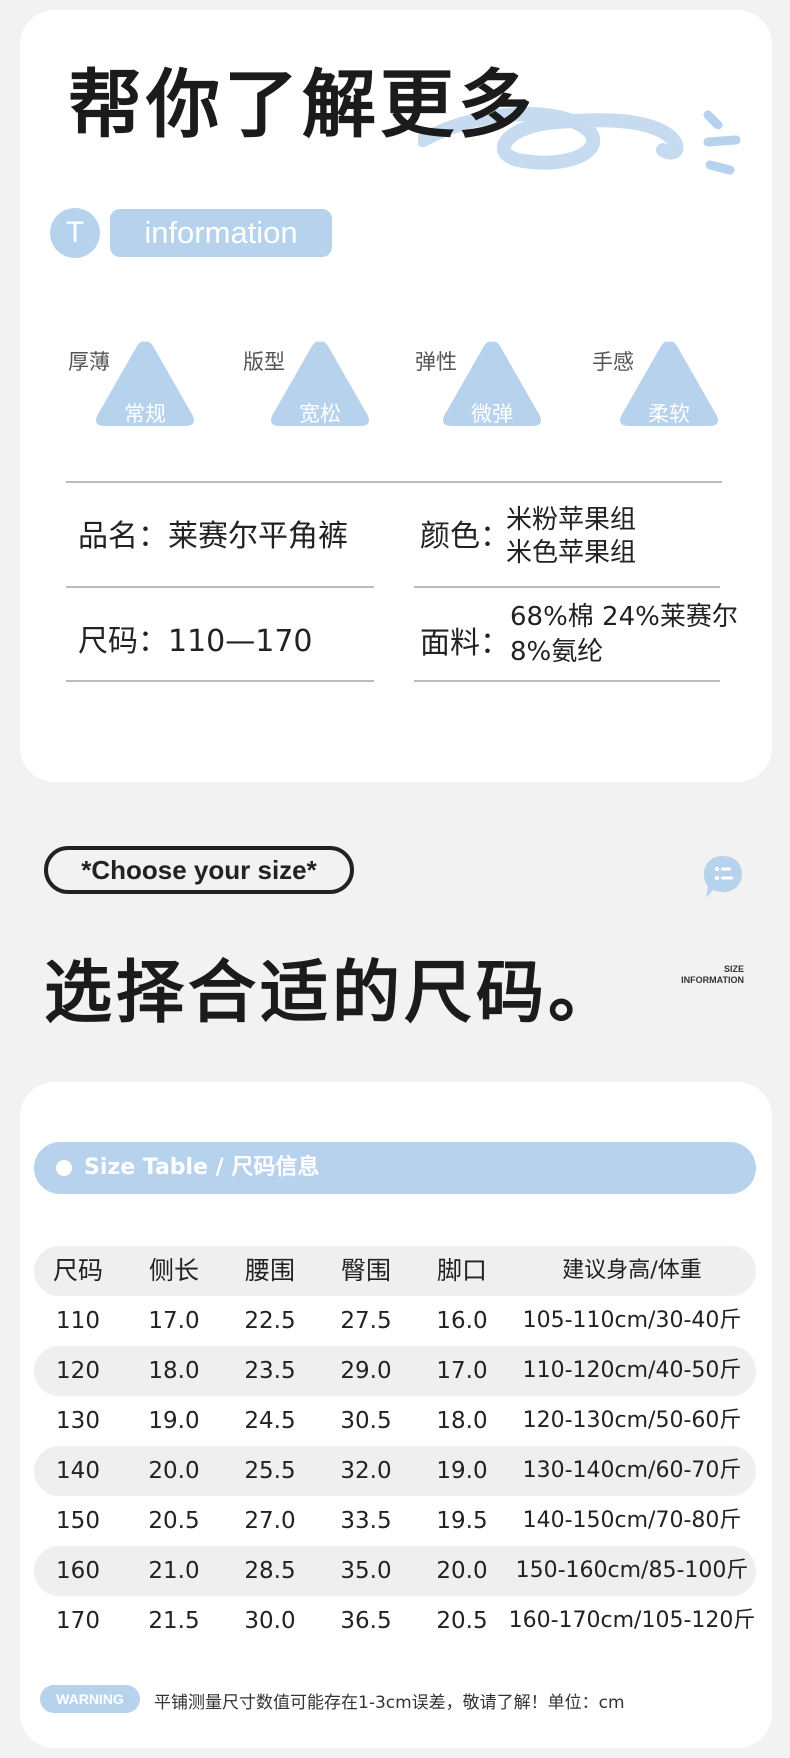  What do you see at coordinates (462, 1521) in the screenshot?
I see `table-cell: 19.5` at bounding box center [462, 1521].